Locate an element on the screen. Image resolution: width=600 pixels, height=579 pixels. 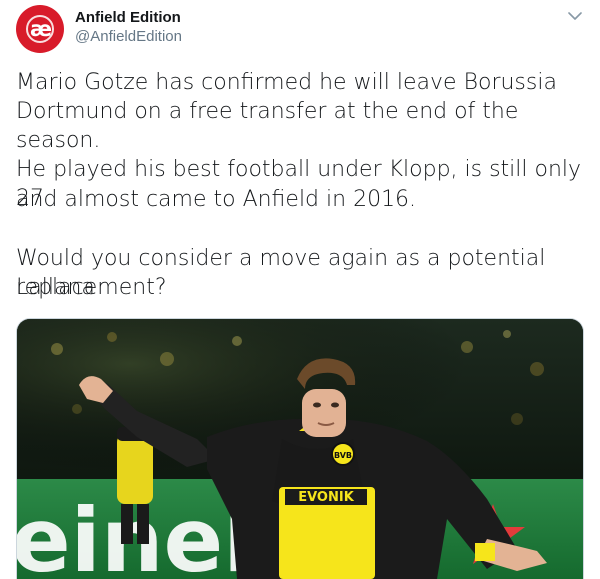
shirt-sponsor: EVONIK is located at coordinates (326, 497).